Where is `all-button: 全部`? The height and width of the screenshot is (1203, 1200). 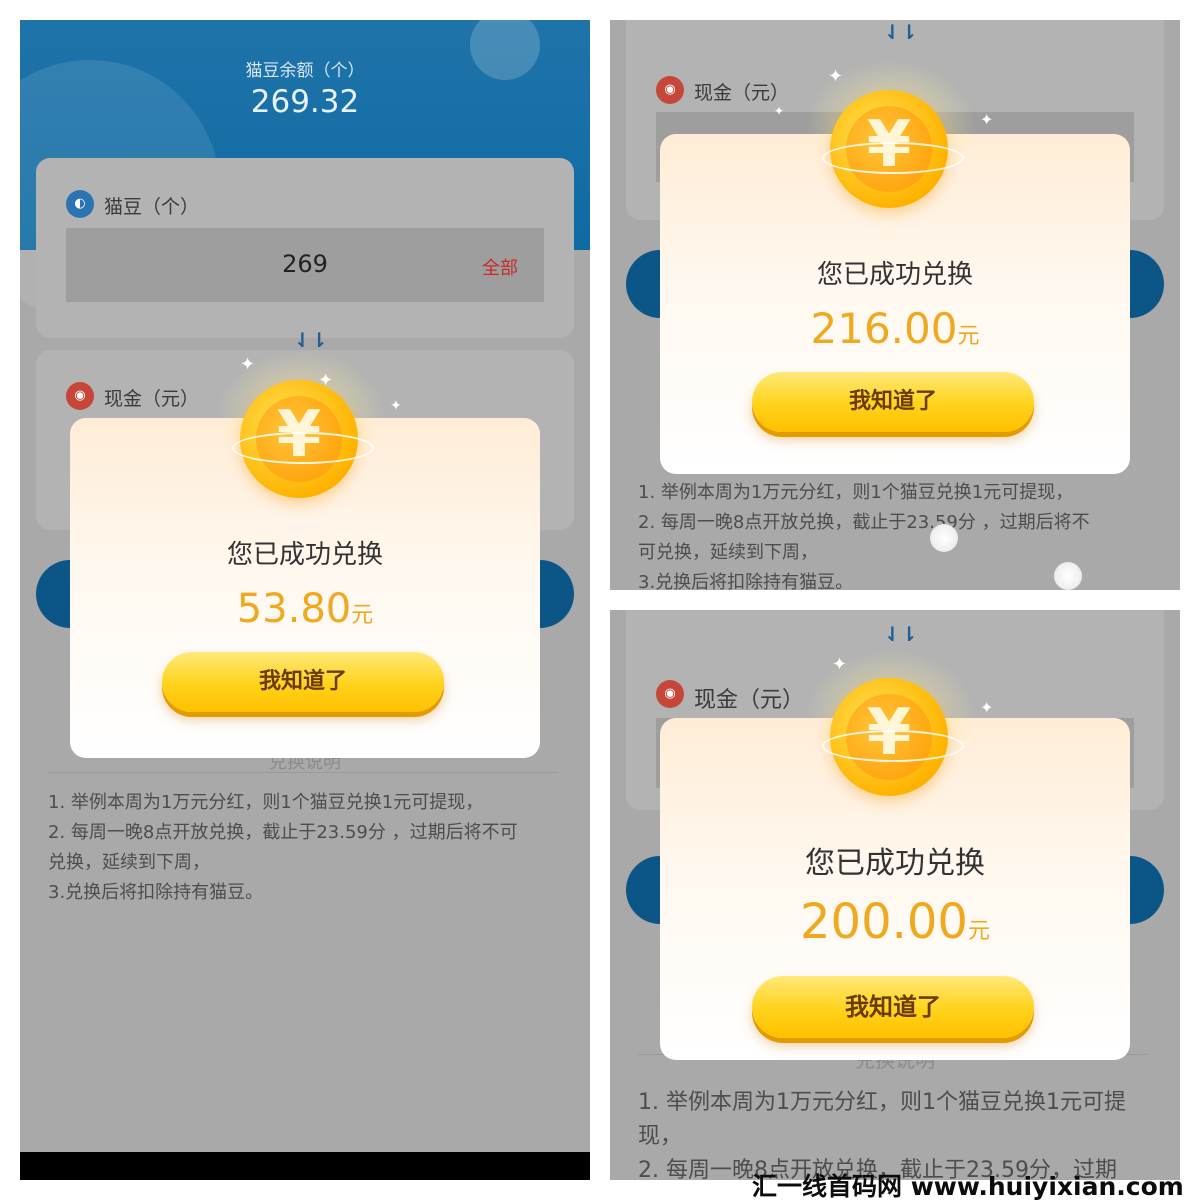 all-button: 全部 is located at coordinates (500, 267).